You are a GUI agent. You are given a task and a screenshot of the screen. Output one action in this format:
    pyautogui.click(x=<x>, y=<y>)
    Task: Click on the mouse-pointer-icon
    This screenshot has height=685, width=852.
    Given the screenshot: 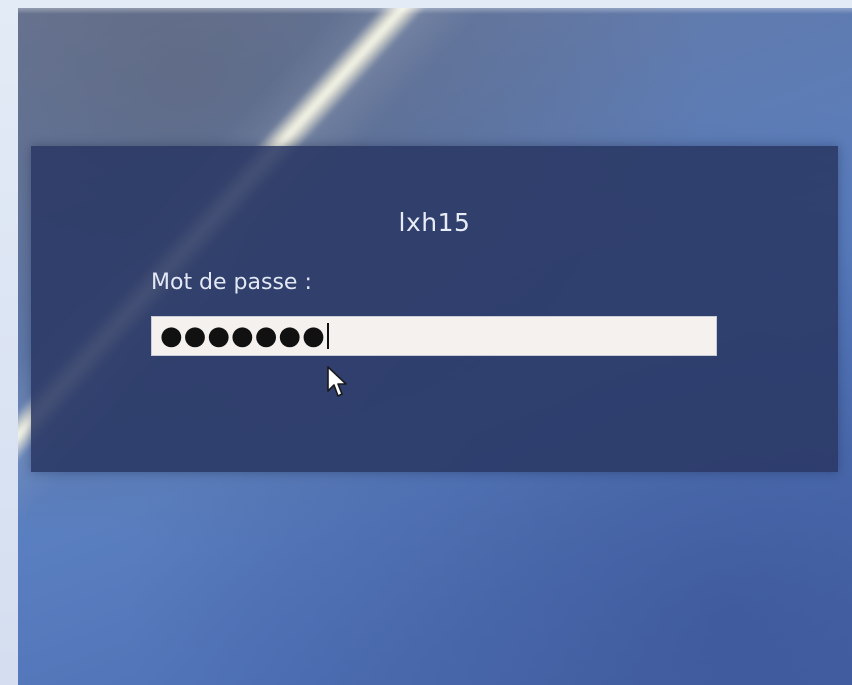 What is the action you would take?
    pyautogui.click(x=337, y=381)
    